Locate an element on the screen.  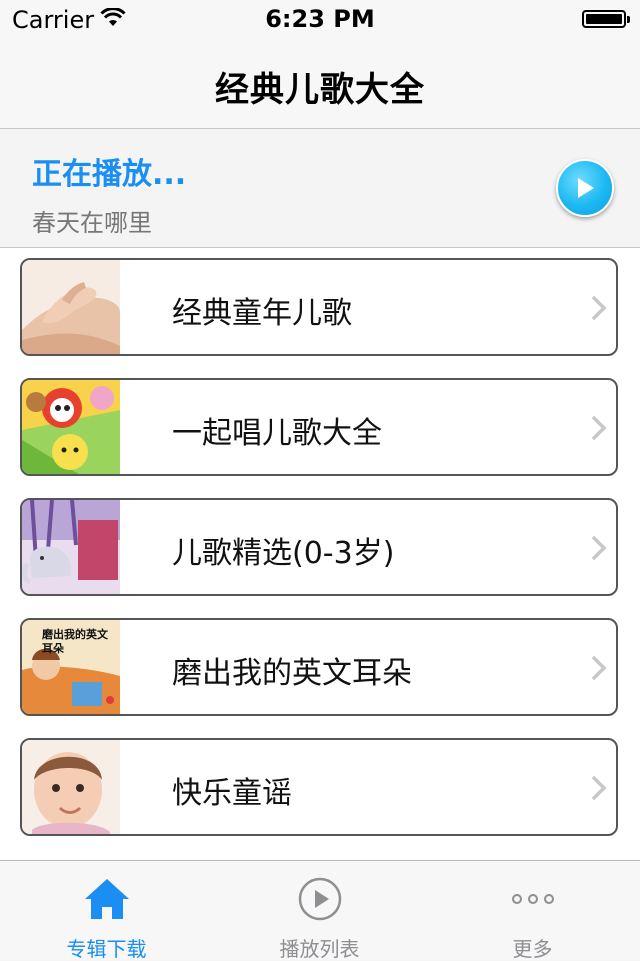
clock: 6:23 PM is located at coordinates (320, 19).